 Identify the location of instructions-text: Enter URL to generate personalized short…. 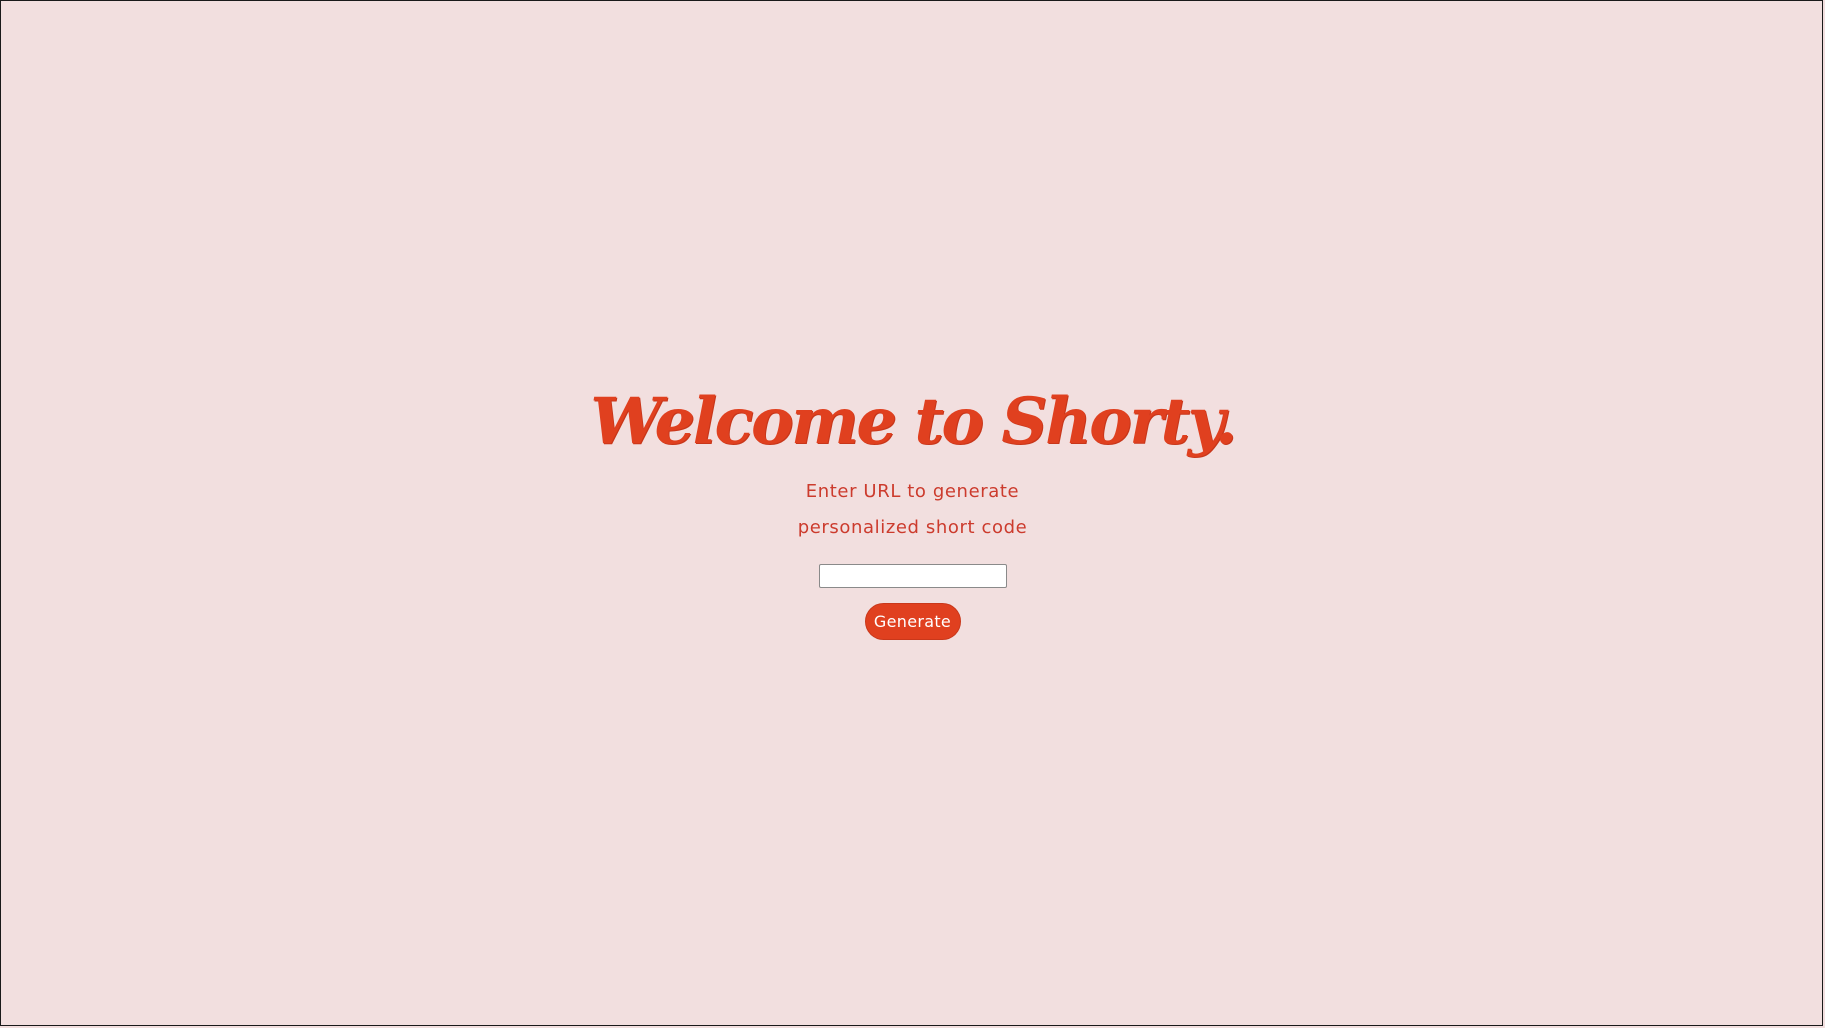
(913, 510).